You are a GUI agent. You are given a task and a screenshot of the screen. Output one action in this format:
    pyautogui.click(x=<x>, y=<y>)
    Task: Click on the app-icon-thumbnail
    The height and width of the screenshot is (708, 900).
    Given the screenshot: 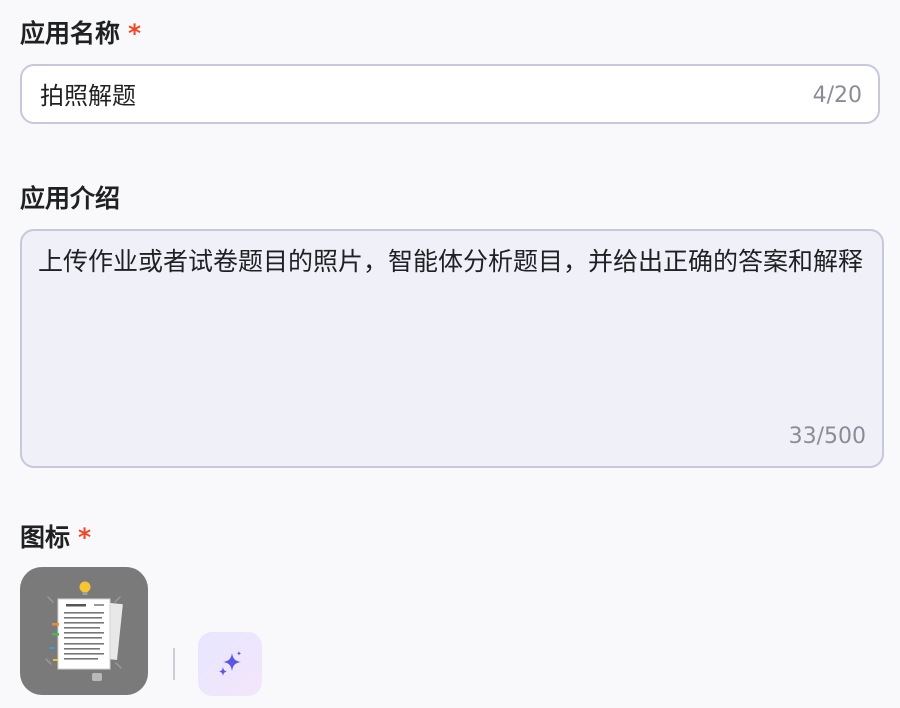 What is the action you would take?
    pyautogui.click(x=84, y=631)
    